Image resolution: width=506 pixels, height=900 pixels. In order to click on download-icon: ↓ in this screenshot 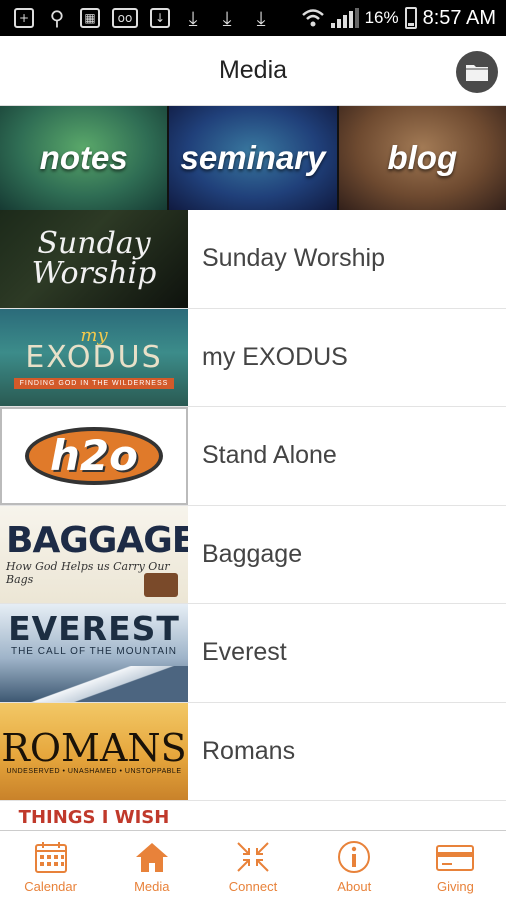, I will do `click(160, 18)`.